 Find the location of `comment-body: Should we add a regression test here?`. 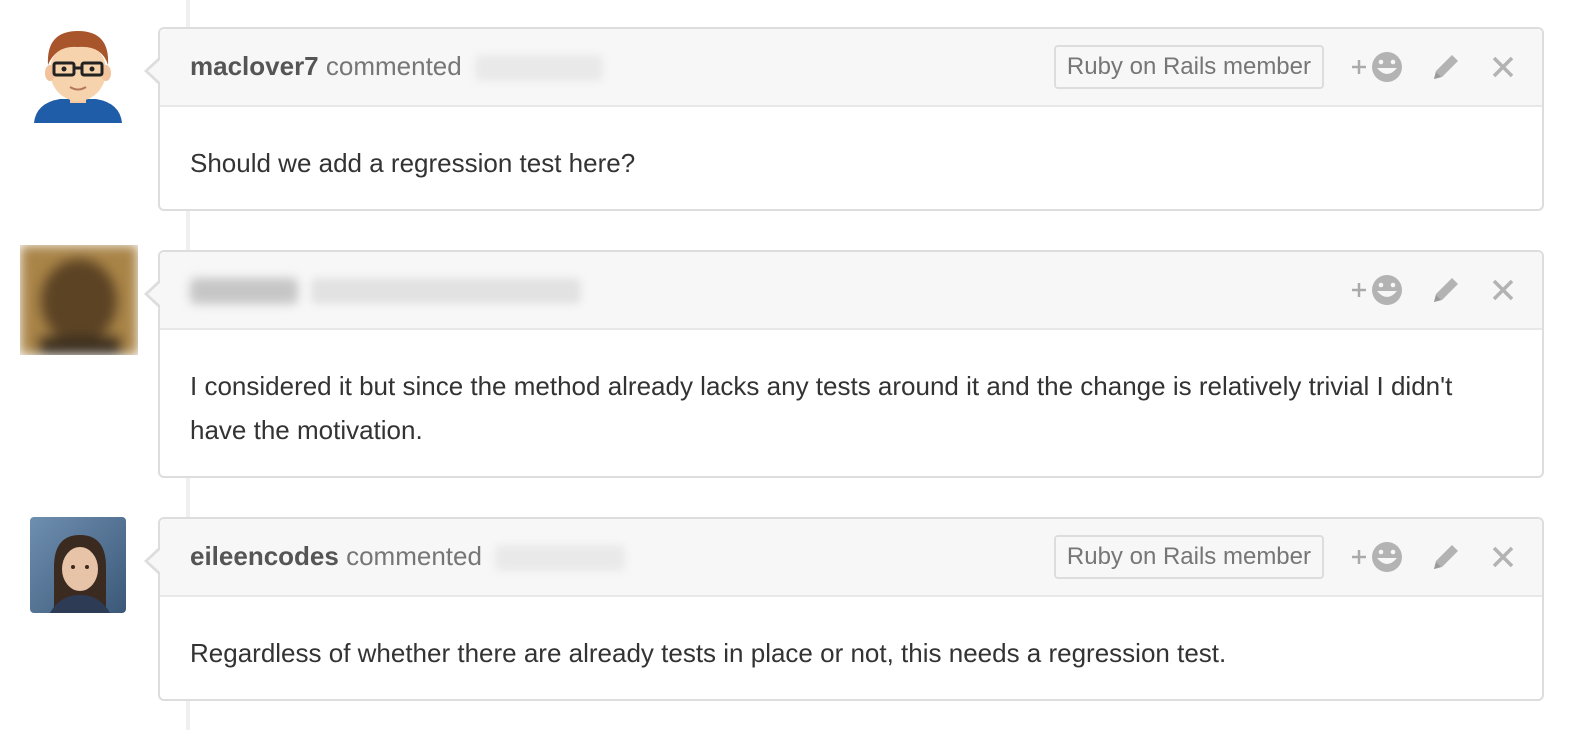

comment-body: Should we add a regression test here? is located at coordinates (413, 163).